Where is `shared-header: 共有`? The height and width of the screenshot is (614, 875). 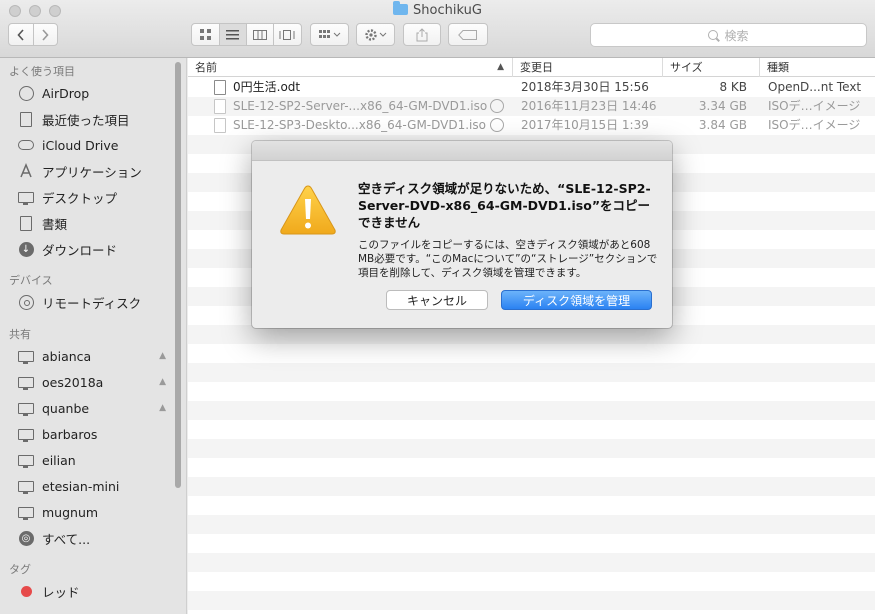
shared-header: 共有 is located at coordinates (20, 334).